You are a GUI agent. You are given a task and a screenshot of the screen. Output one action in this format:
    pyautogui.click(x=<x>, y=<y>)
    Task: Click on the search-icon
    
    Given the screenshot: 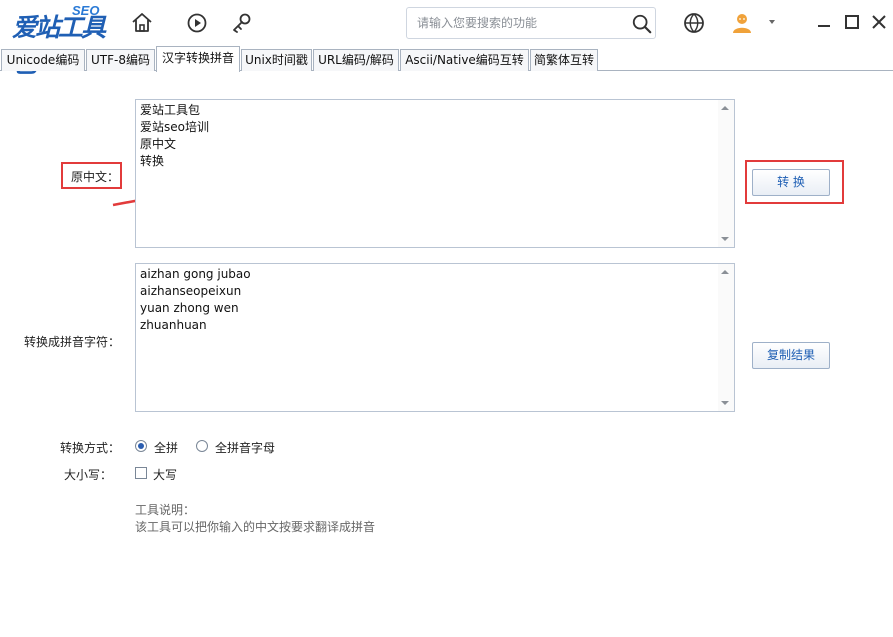 What is the action you would take?
    pyautogui.click(x=642, y=24)
    